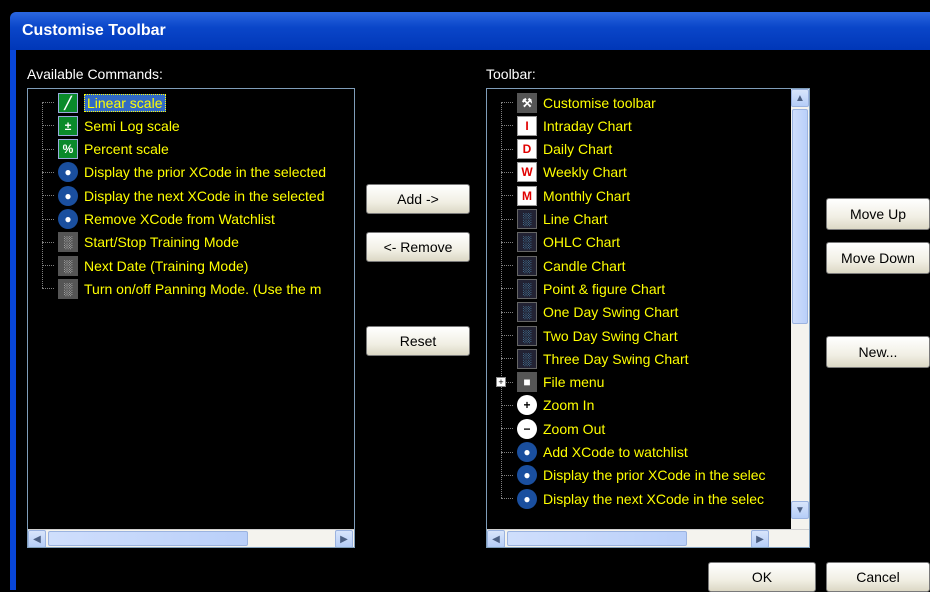 The width and height of the screenshot is (930, 592). What do you see at coordinates (568, 242) in the screenshot?
I see `list-item: ░ OHLC Chart` at bounding box center [568, 242].